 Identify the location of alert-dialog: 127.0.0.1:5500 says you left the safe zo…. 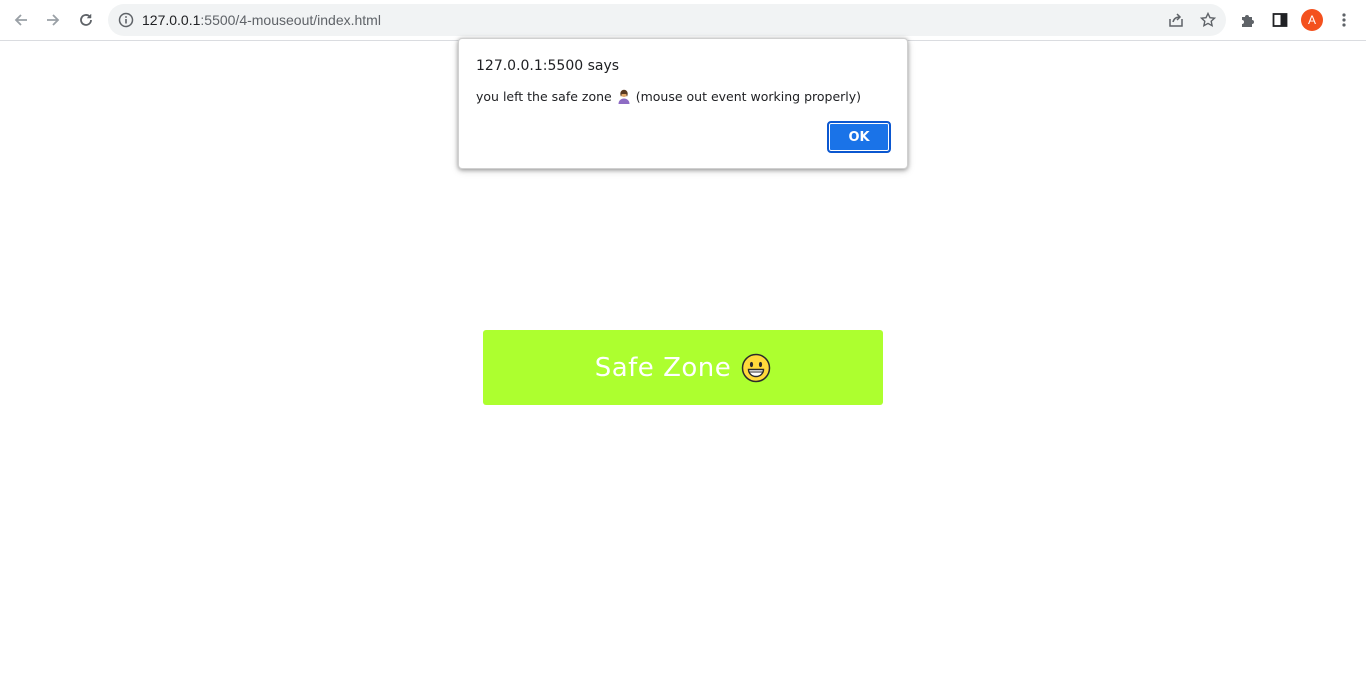
(683, 103).